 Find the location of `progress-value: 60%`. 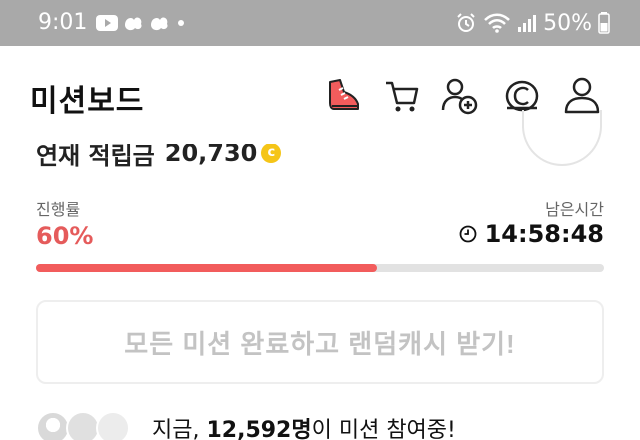

progress-value: 60% is located at coordinates (65, 236).